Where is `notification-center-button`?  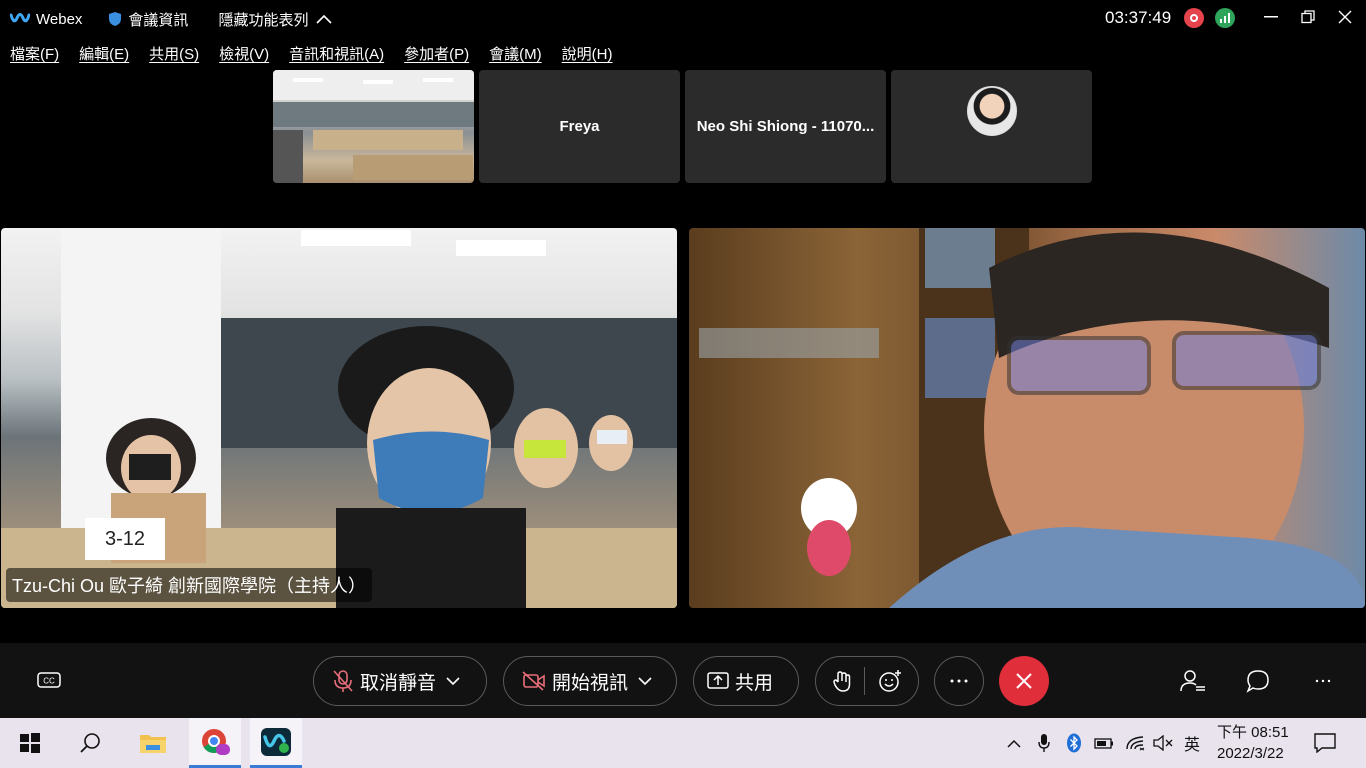
notification-center-button is located at coordinates (1325, 743).